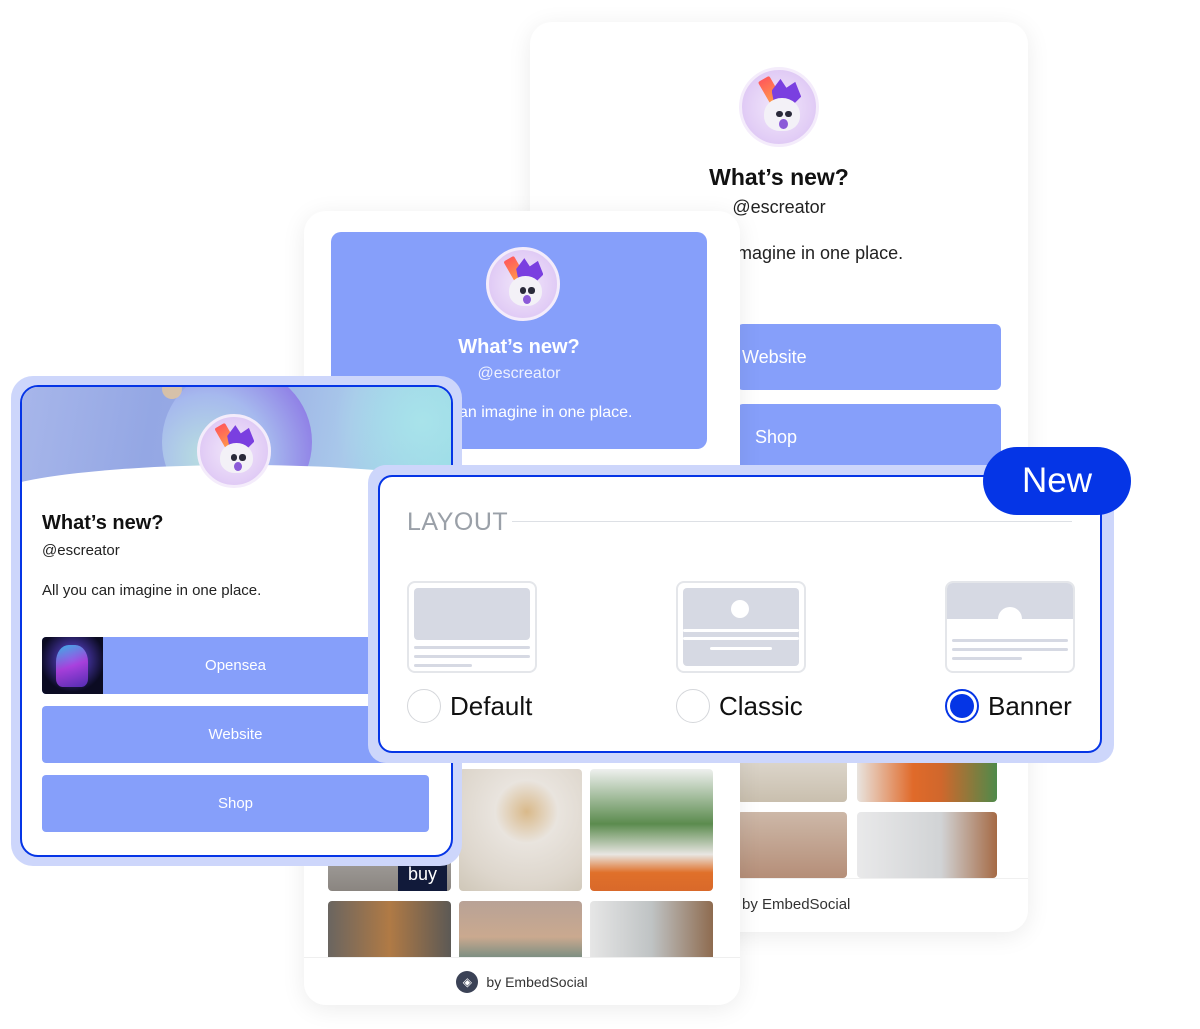 The height and width of the screenshot is (1029, 1200). What do you see at coordinates (741, 627) in the screenshot?
I see `classic-layout-icon` at bounding box center [741, 627].